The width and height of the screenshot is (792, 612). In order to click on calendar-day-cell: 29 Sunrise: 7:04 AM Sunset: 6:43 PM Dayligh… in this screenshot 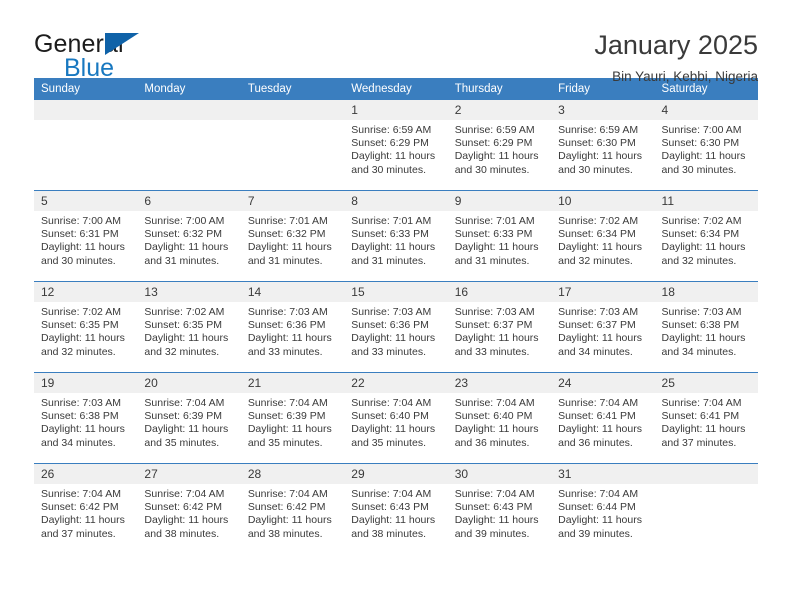, I will do `click(396, 508)`.